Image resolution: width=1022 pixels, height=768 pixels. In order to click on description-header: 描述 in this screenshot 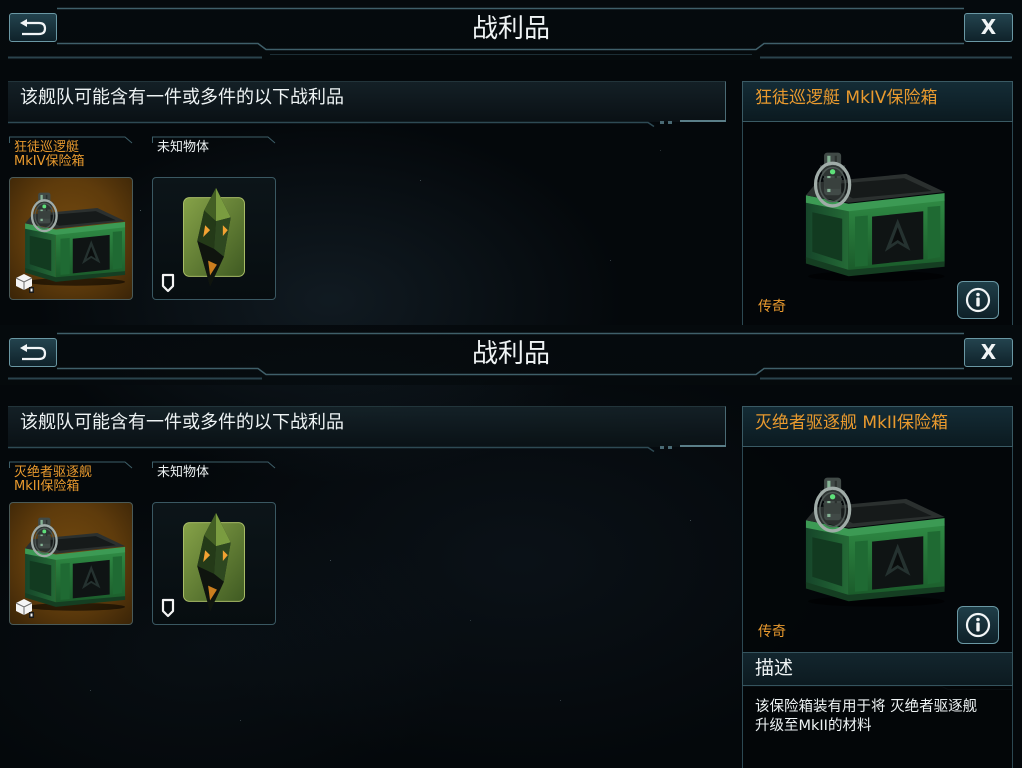, I will do `click(877, 669)`.